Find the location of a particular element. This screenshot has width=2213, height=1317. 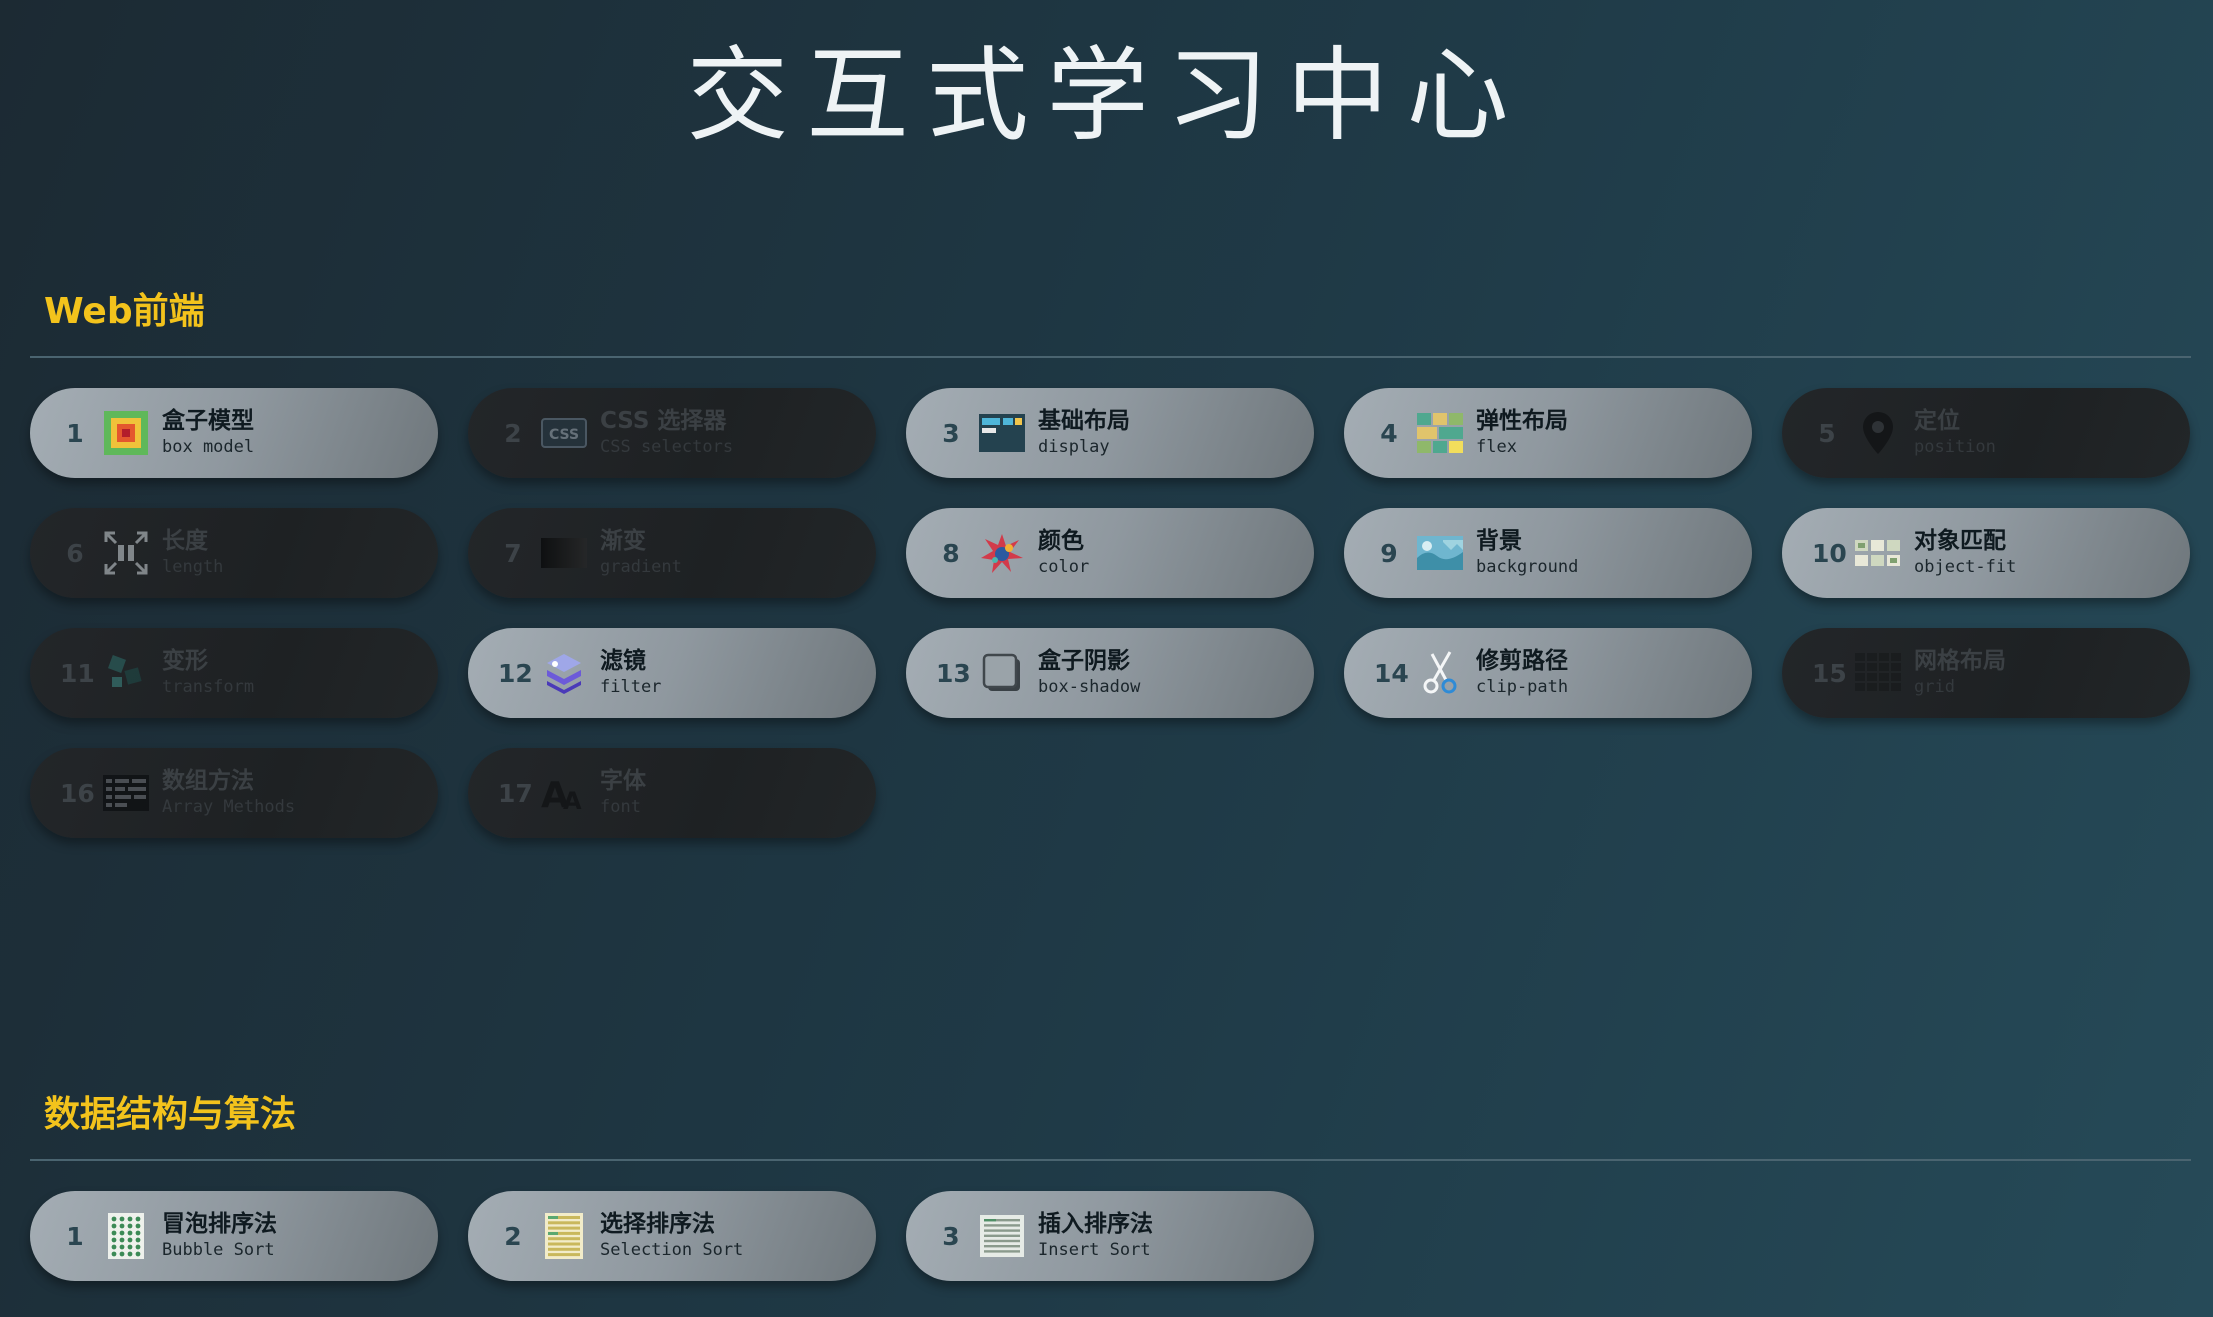

card-text-group: 颜色 color is located at coordinates (1063, 553).